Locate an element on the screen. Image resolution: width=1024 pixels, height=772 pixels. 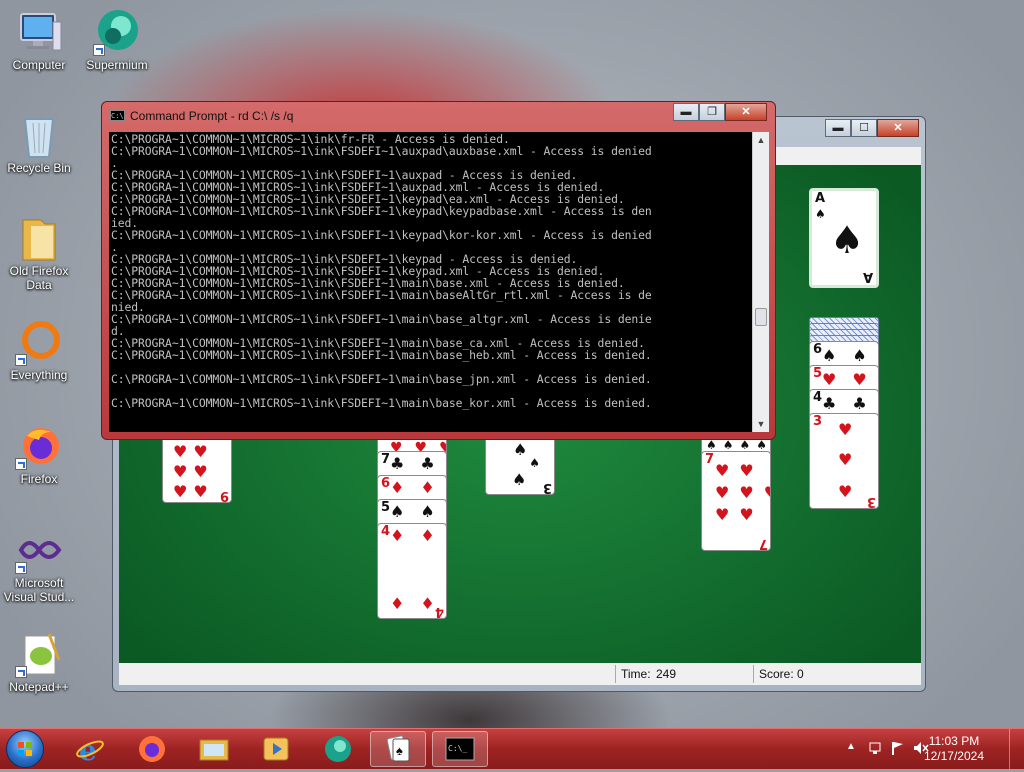
show-desktop-button is located at coordinates (1016, 749).